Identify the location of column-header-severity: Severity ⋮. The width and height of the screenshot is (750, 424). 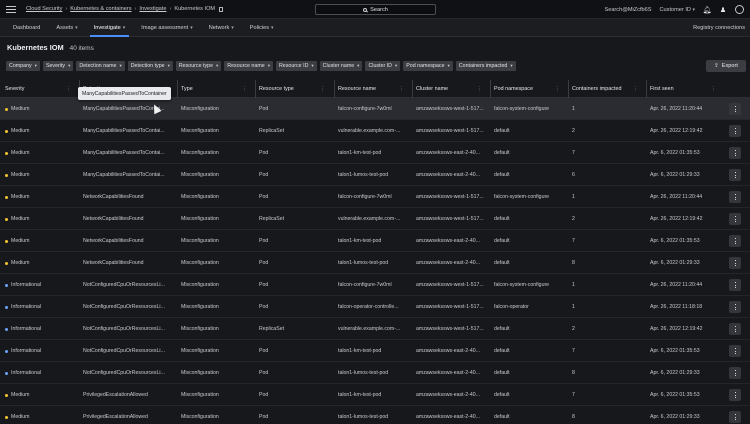
(41, 89).